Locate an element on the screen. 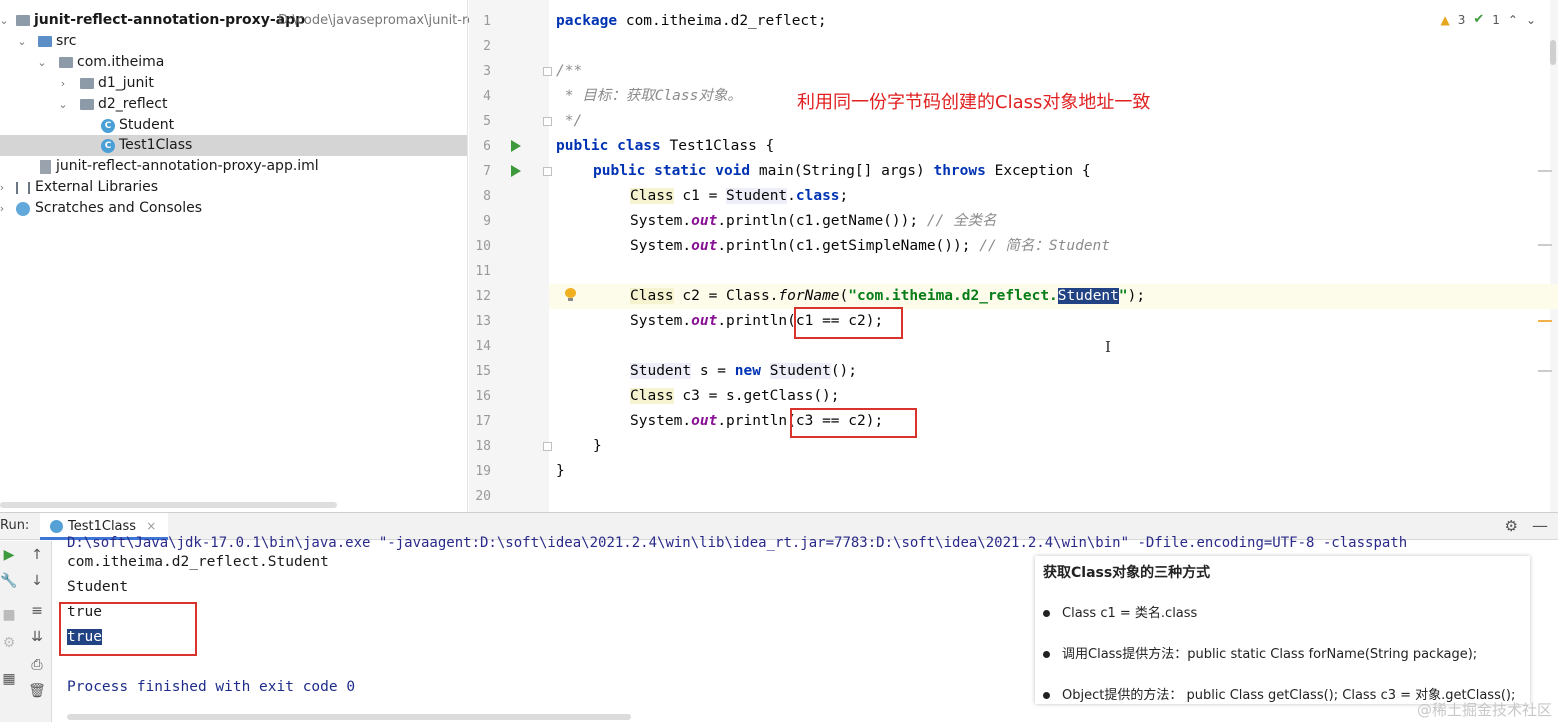  card-list-item: Class c1 = 类名.class is located at coordinates (1120, 611).